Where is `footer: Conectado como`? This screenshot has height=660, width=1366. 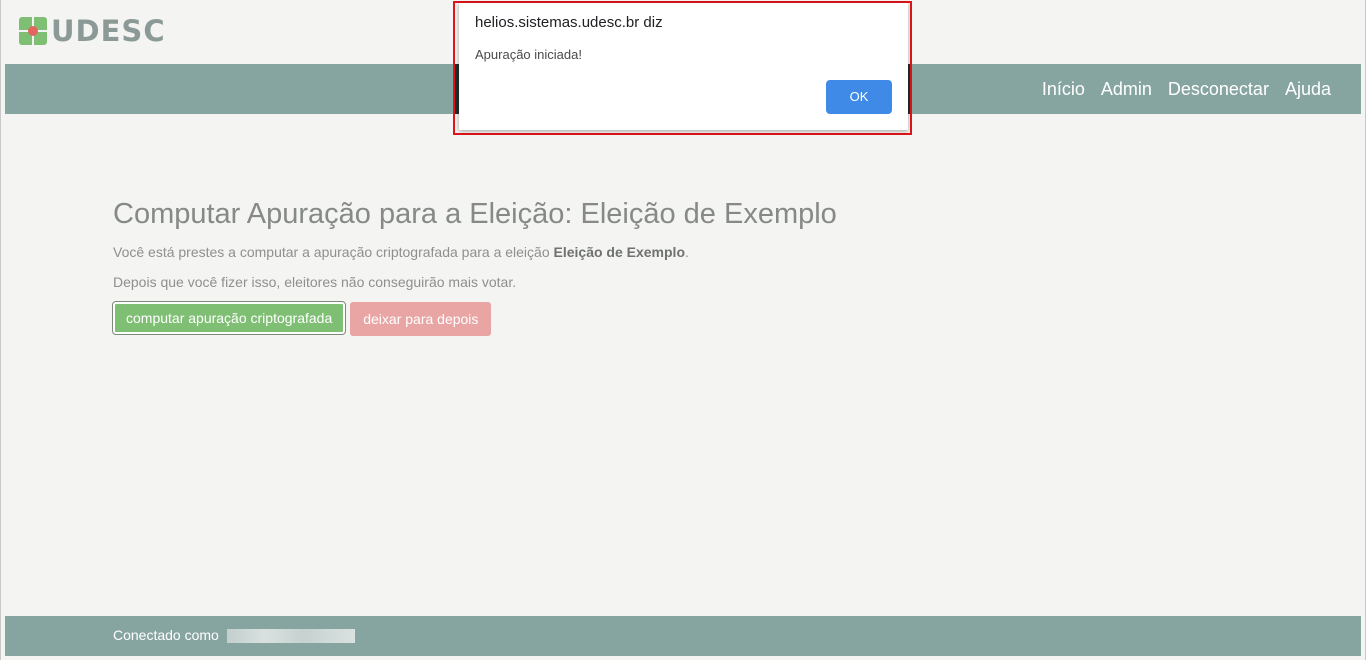
footer: Conectado como is located at coordinates (683, 636).